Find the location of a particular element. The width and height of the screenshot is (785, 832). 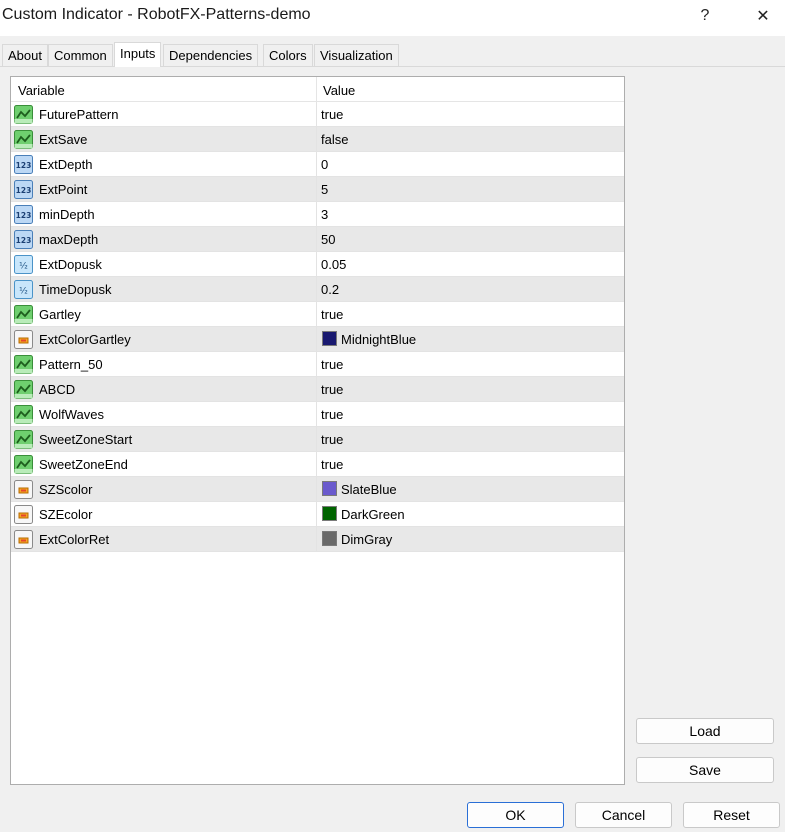

close-button: ✕ is located at coordinates (762, 16).